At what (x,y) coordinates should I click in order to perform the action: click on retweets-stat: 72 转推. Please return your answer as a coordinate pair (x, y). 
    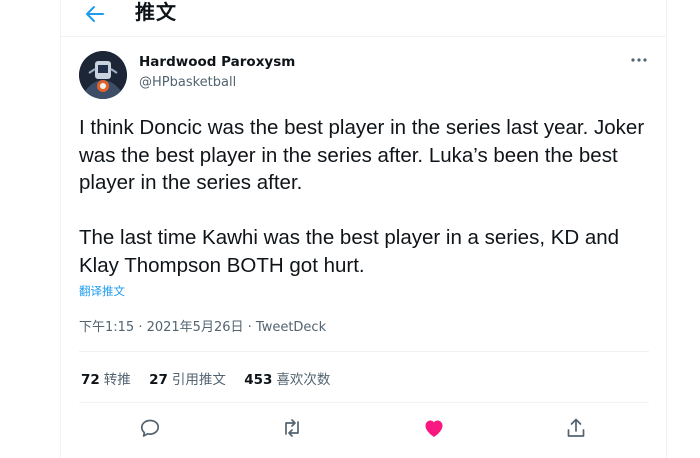
    Looking at the image, I should click on (106, 380).